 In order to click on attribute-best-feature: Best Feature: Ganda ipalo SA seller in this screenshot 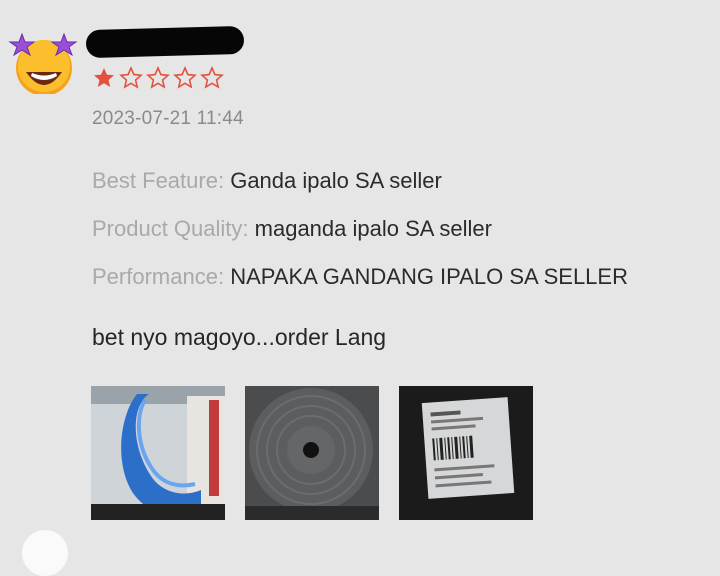, I will do `click(267, 181)`.